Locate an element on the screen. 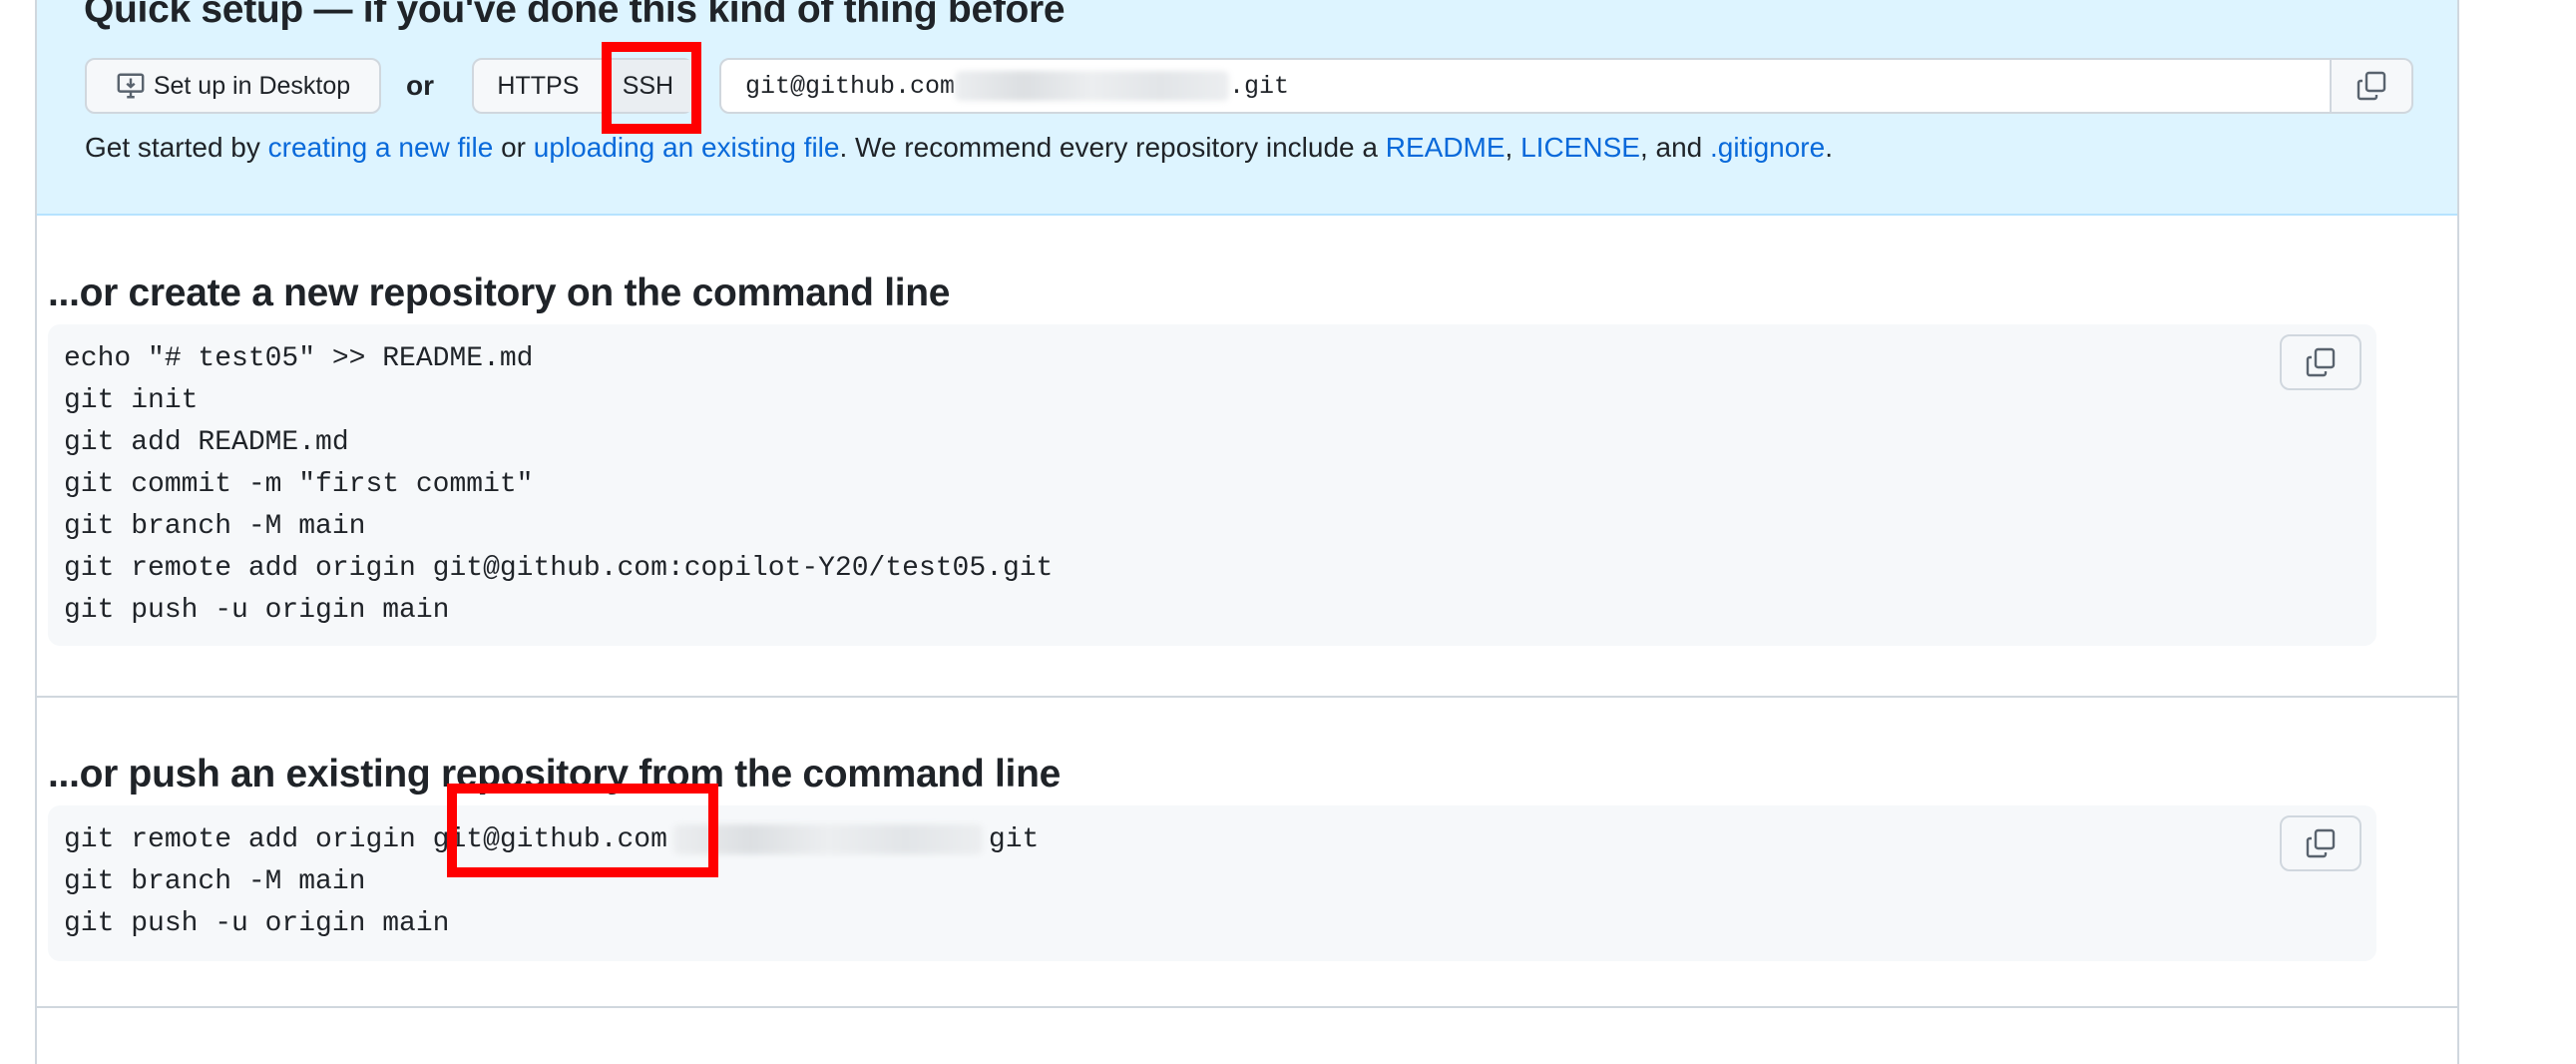  code-line: echo "# test05" >> README.md is located at coordinates (299, 358).